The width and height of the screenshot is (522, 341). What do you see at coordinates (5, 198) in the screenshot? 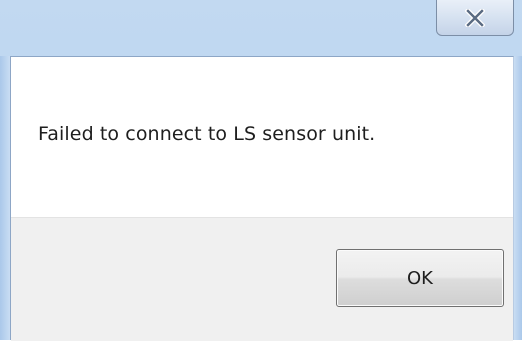
I see `window-frame-left` at bounding box center [5, 198].